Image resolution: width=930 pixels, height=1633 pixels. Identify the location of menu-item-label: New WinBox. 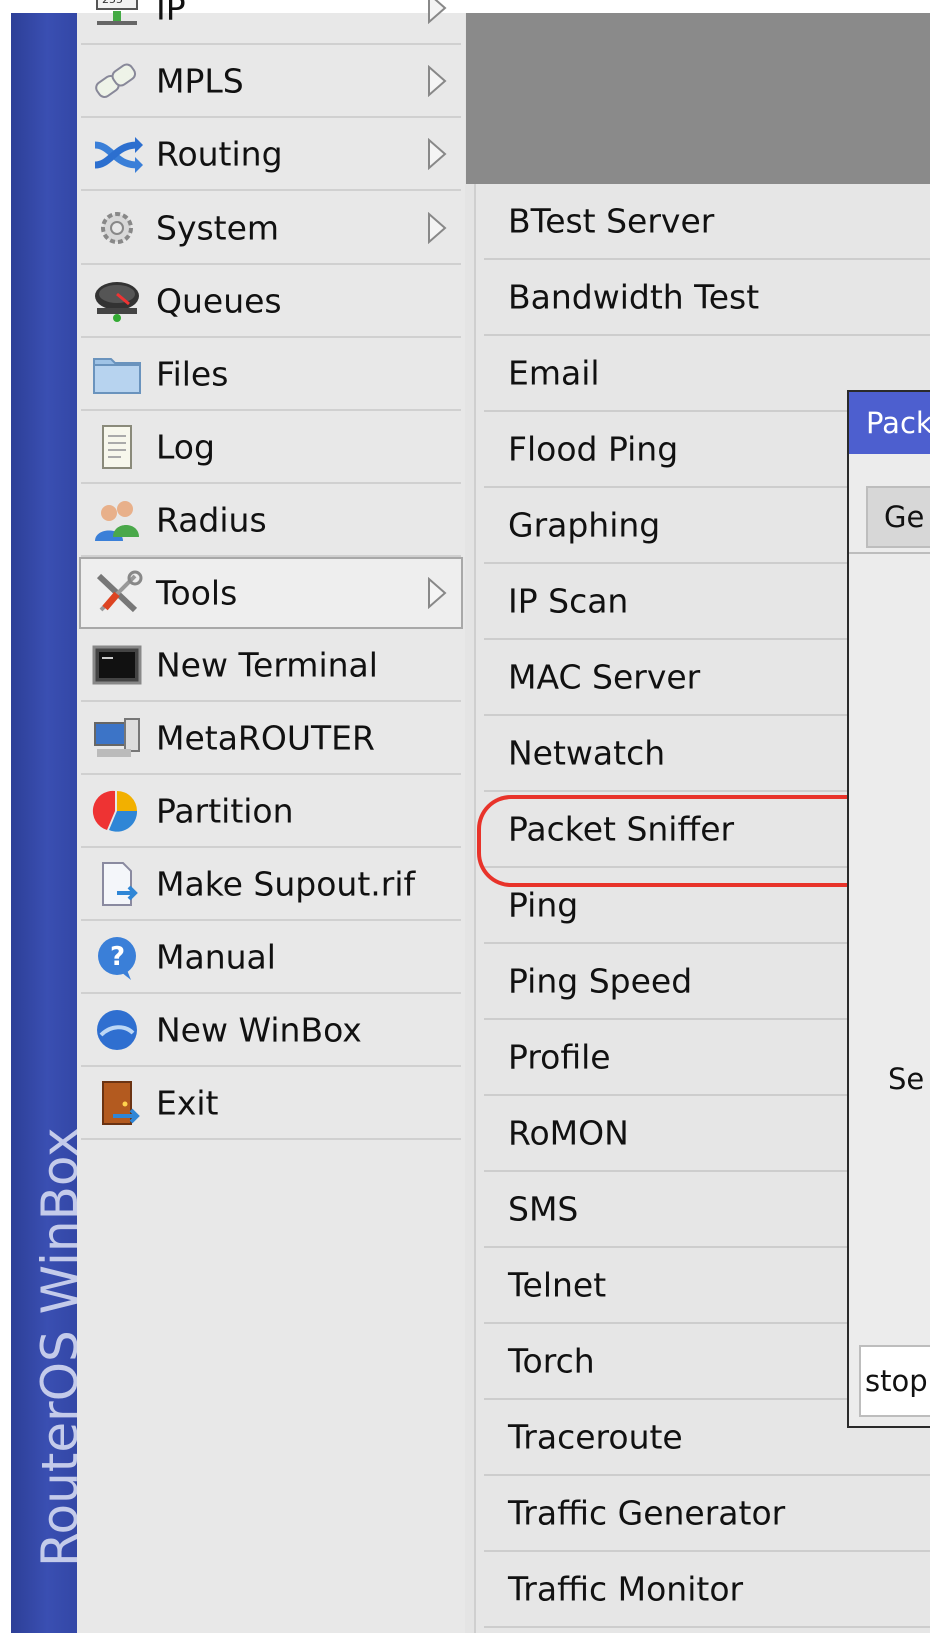
(259, 1030).